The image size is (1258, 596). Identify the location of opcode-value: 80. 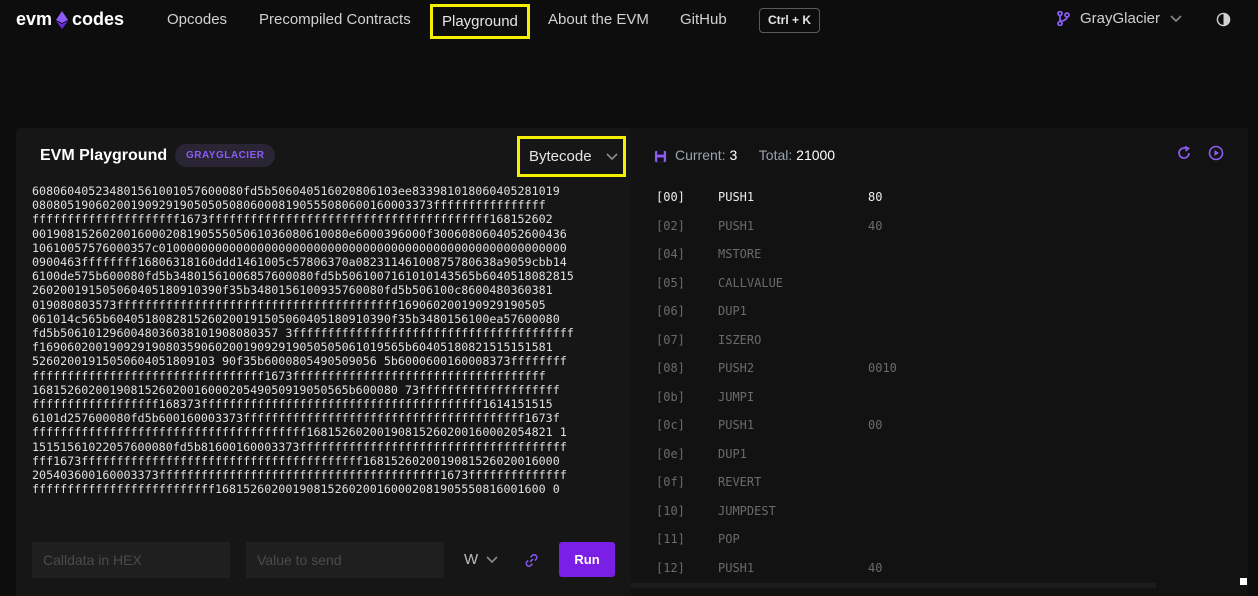
(875, 197).